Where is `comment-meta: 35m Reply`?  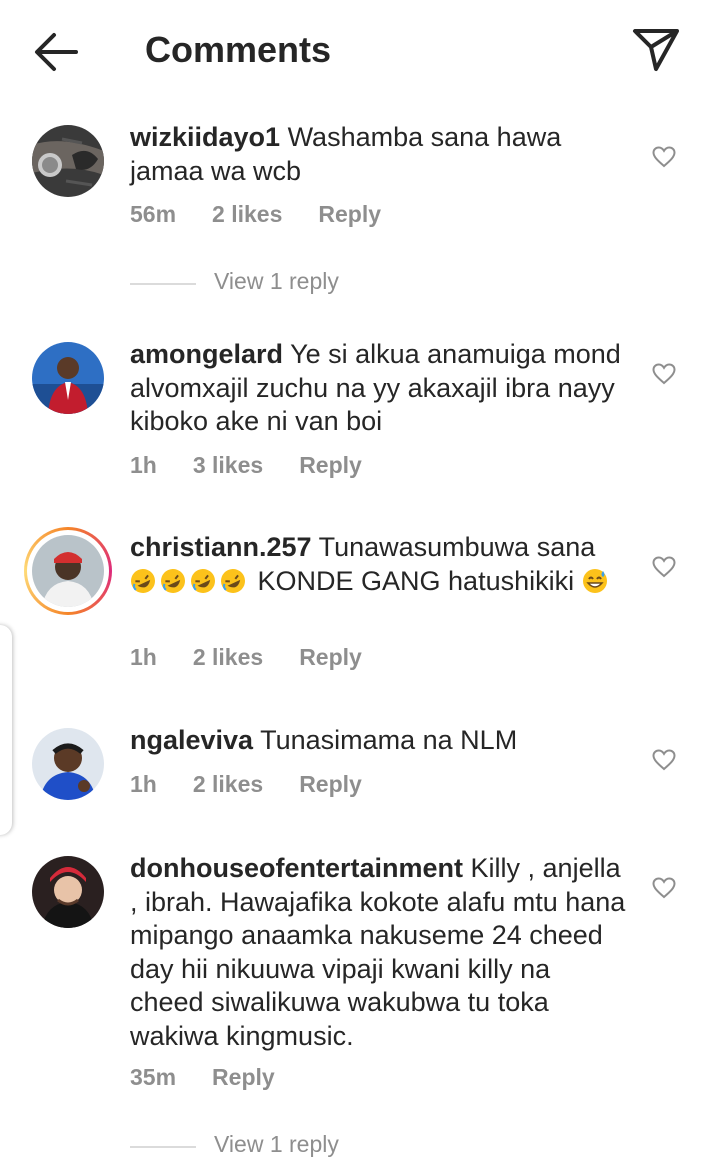
comment-meta: 35m Reply is located at coordinates (220, 1077).